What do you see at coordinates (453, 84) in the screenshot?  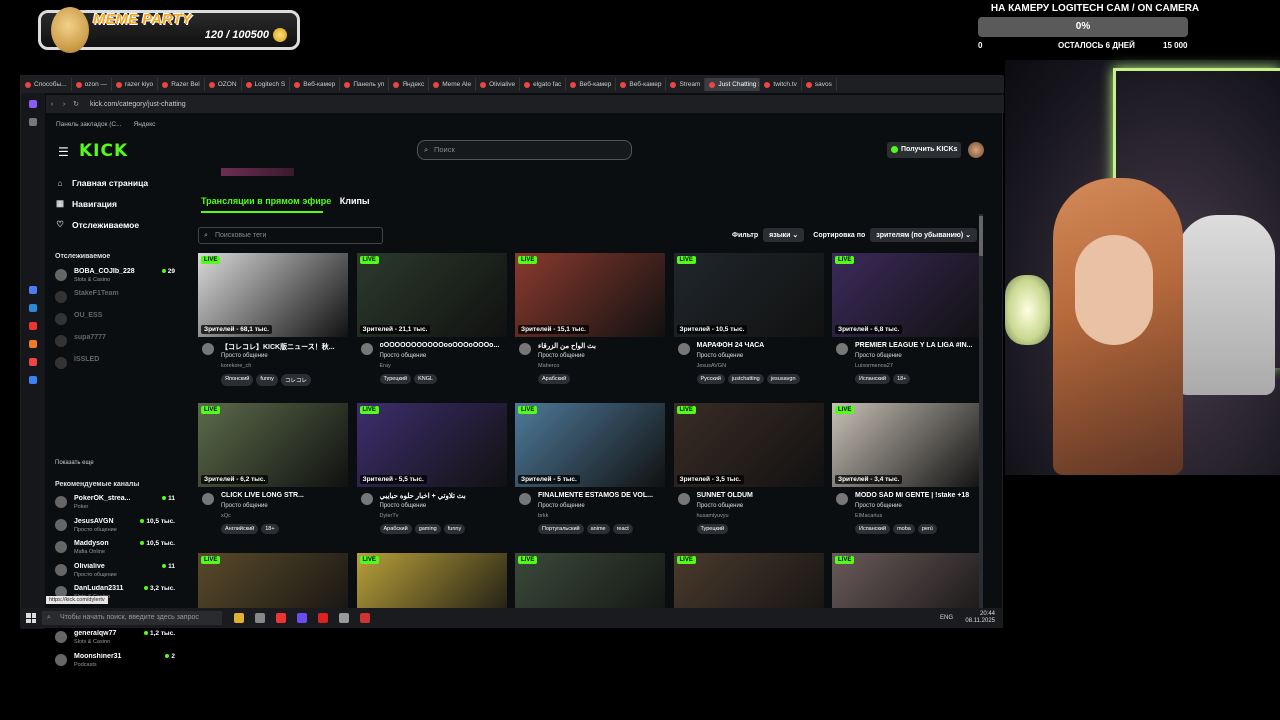 I see `browser-tab: Meme Ale` at bounding box center [453, 84].